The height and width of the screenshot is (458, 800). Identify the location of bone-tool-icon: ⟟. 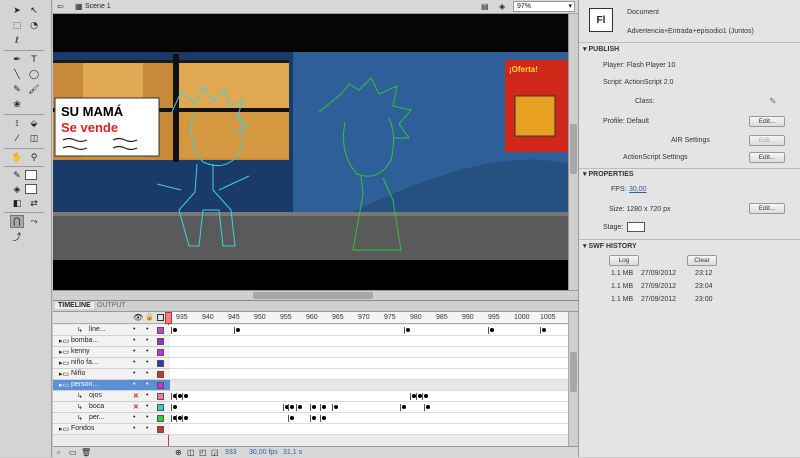
(17, 123).